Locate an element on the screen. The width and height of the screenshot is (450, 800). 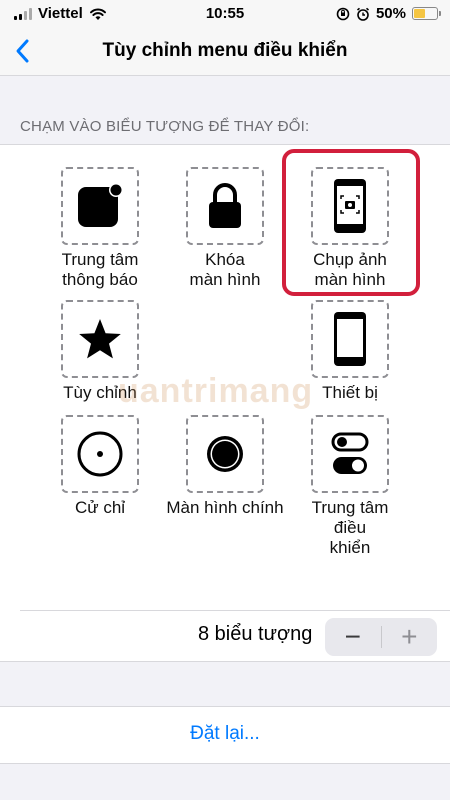
grid-item-label: Chụp ảnh màn hình is located at coordinates (350, 269).